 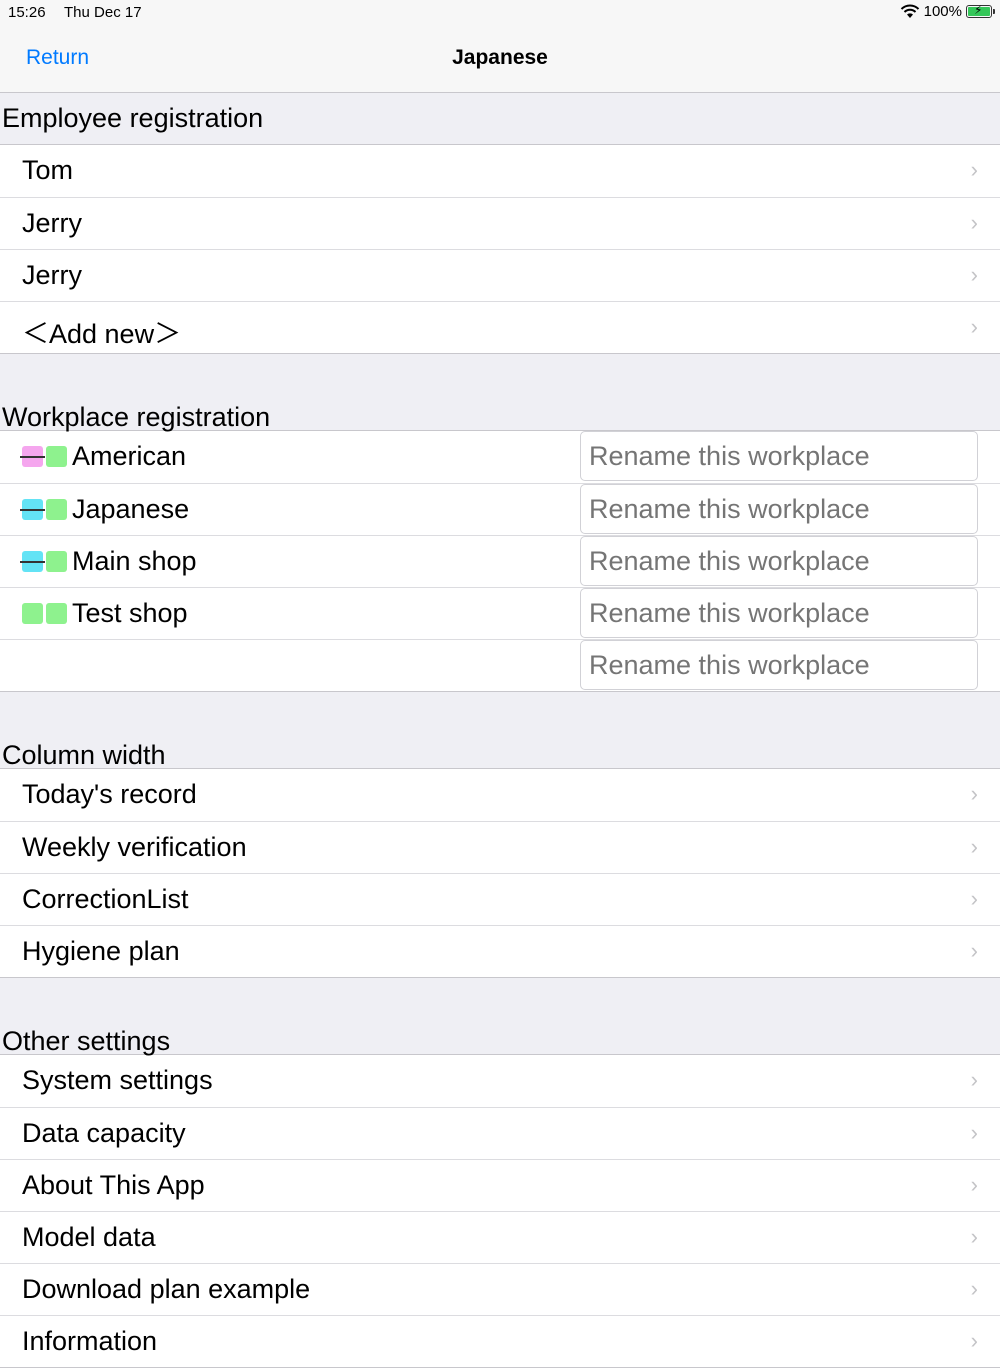 I want to click on other-setting-row: System settings ›, so click(x=500, y=1081).